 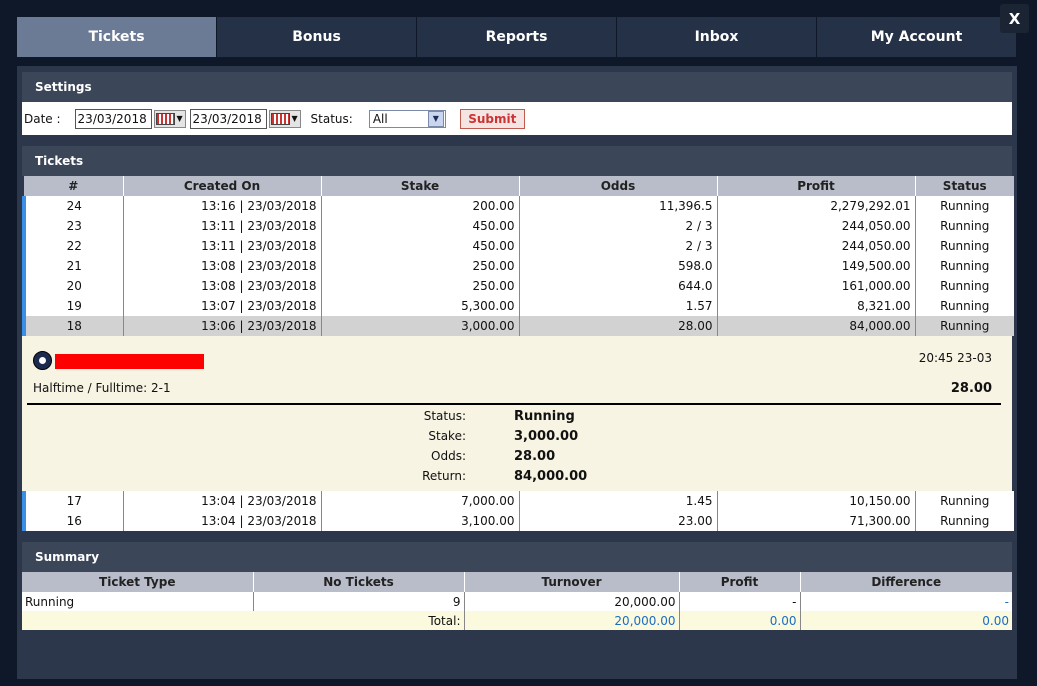 I want to click on detail-odds-row: Odds: 28.00, so click(x=552, y=456).